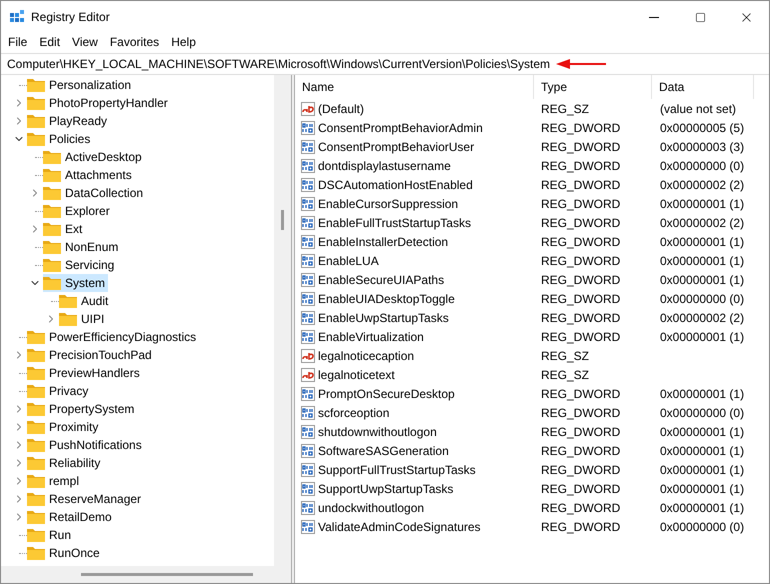 This screenshot has width=770, height=584. Describe the element at coordinates (113, 337) in the screenshot. I see `tree-item: PowerEfficiencyDiagnostics` at that location.